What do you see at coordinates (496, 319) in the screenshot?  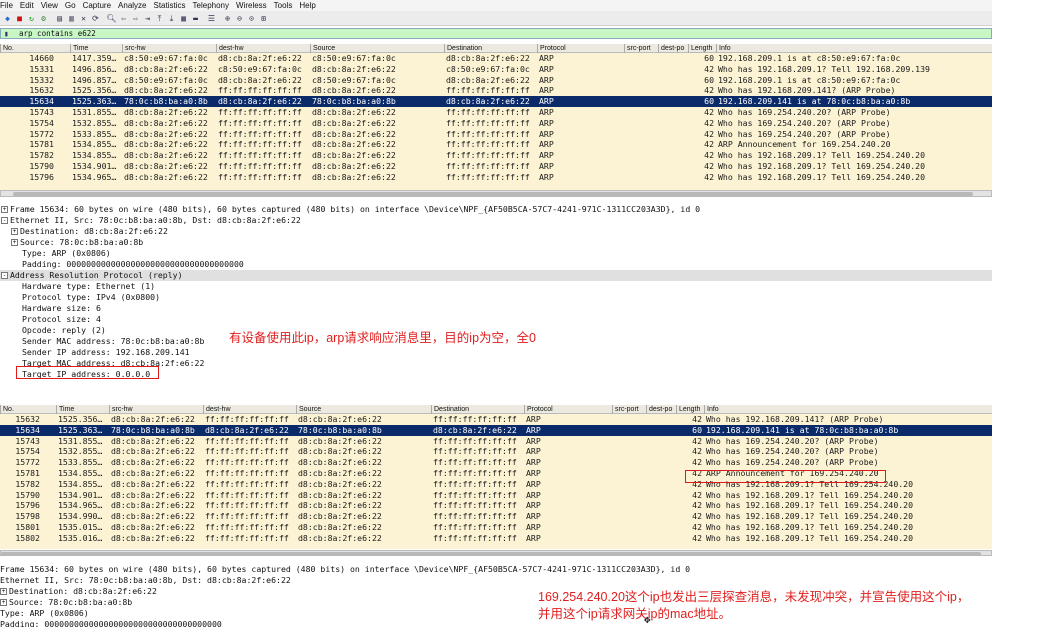 I see `detail-line: Protocol size: 4` at bounding box center [496, 319].